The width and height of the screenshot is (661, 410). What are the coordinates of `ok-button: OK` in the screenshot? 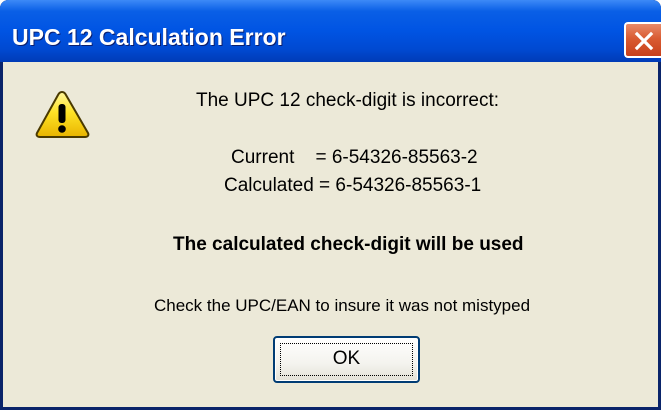 It's located at (346, 359).